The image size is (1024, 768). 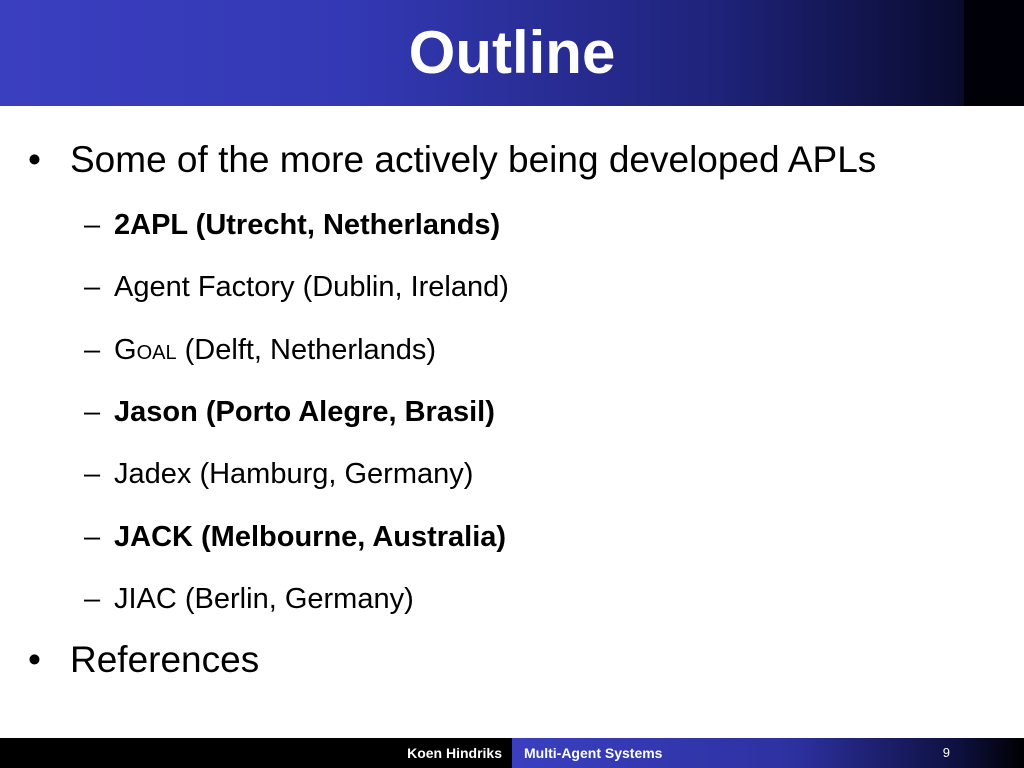 I want to click on slide-title: Outline, so click(x=512, y=52).